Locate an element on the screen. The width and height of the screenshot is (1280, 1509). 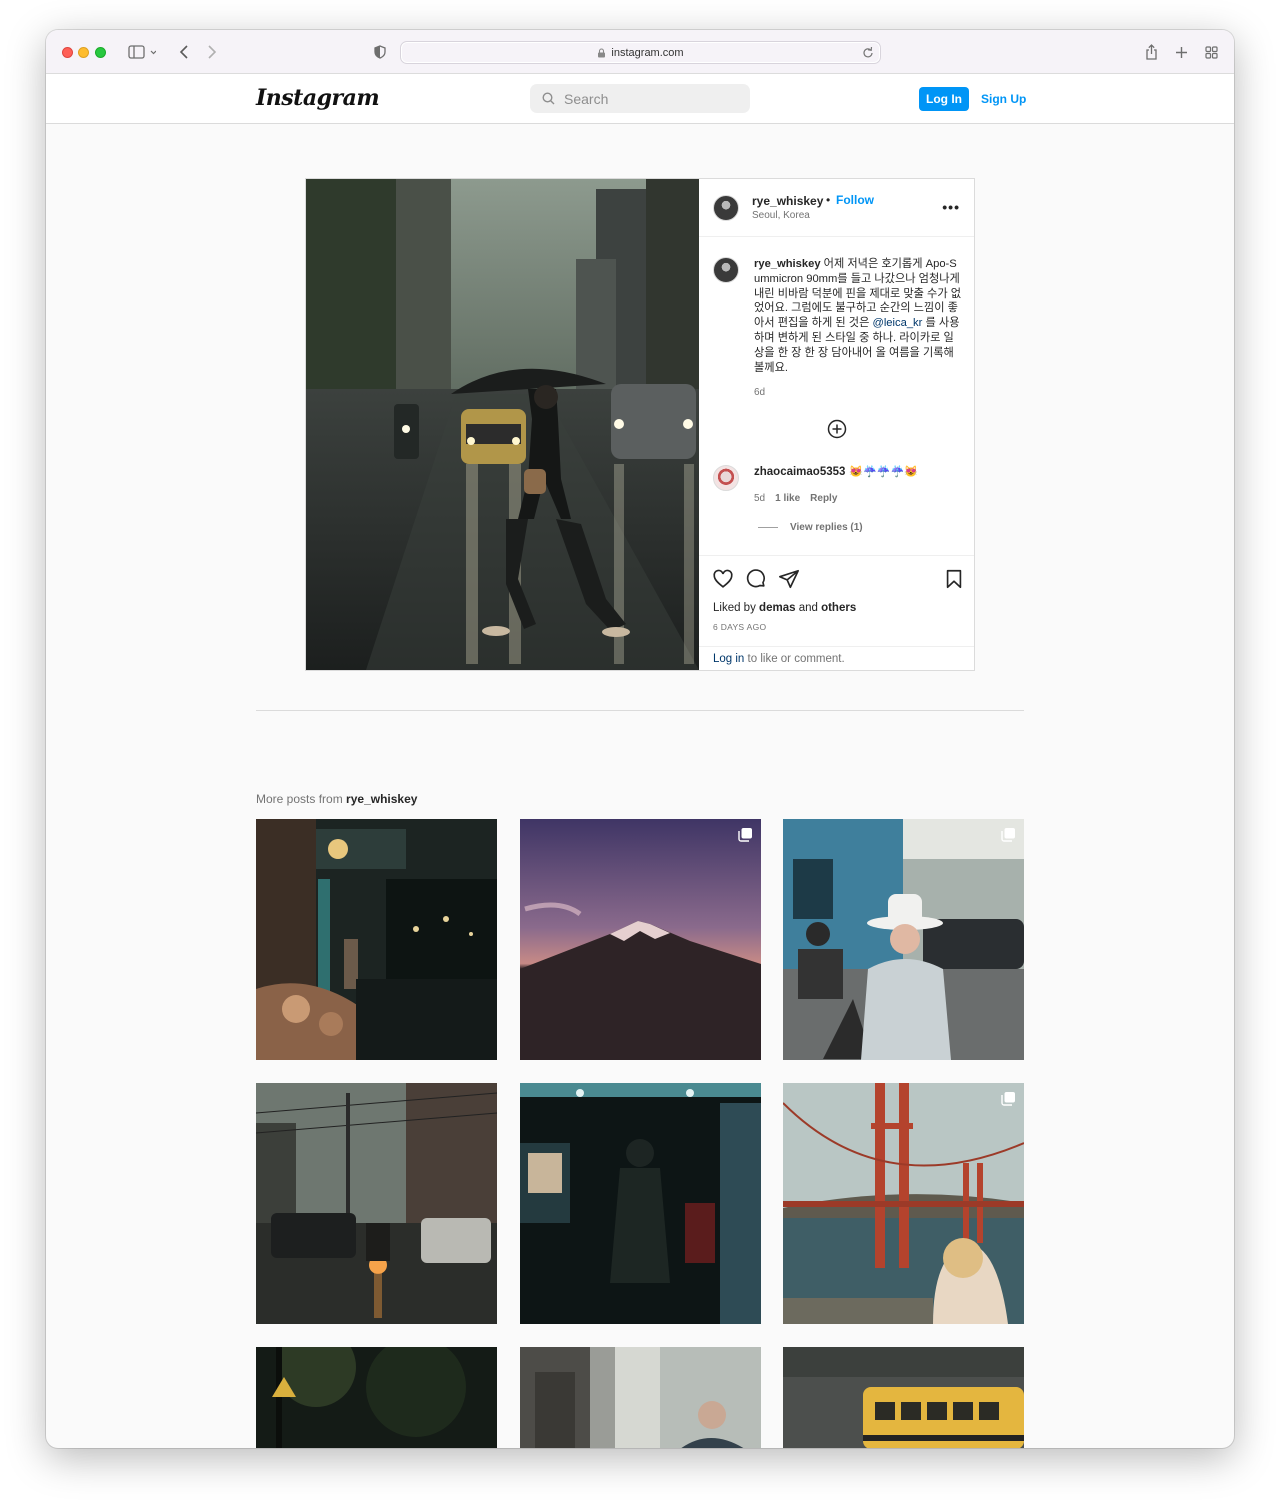
address-bar: instagram.com is located at coordinates (640, 52).